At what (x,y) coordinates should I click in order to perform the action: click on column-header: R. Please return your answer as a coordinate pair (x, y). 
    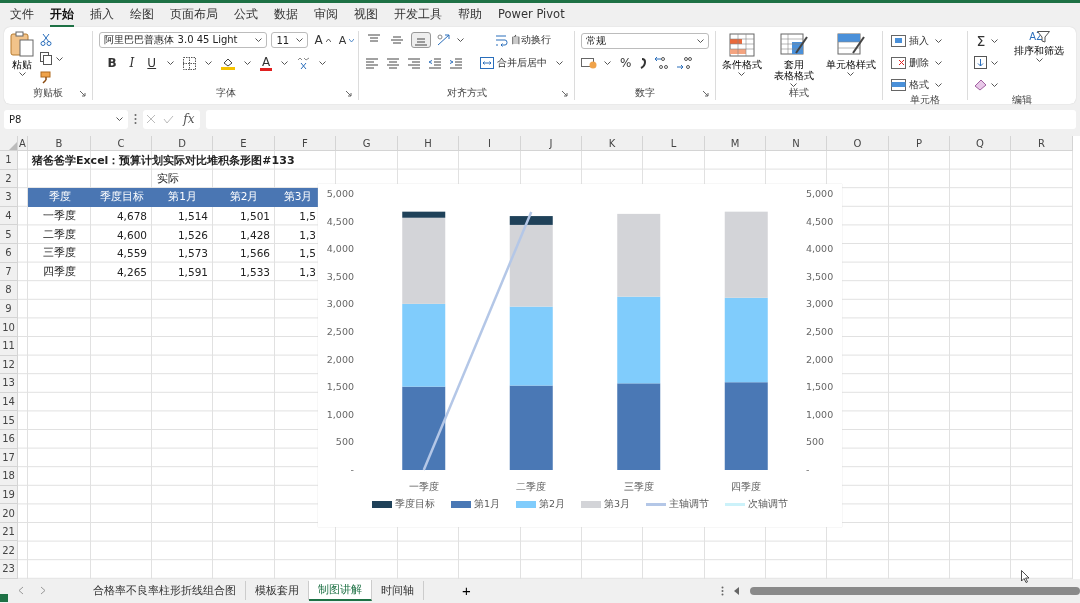
    Looking at the image, I should click on (1042, 143).